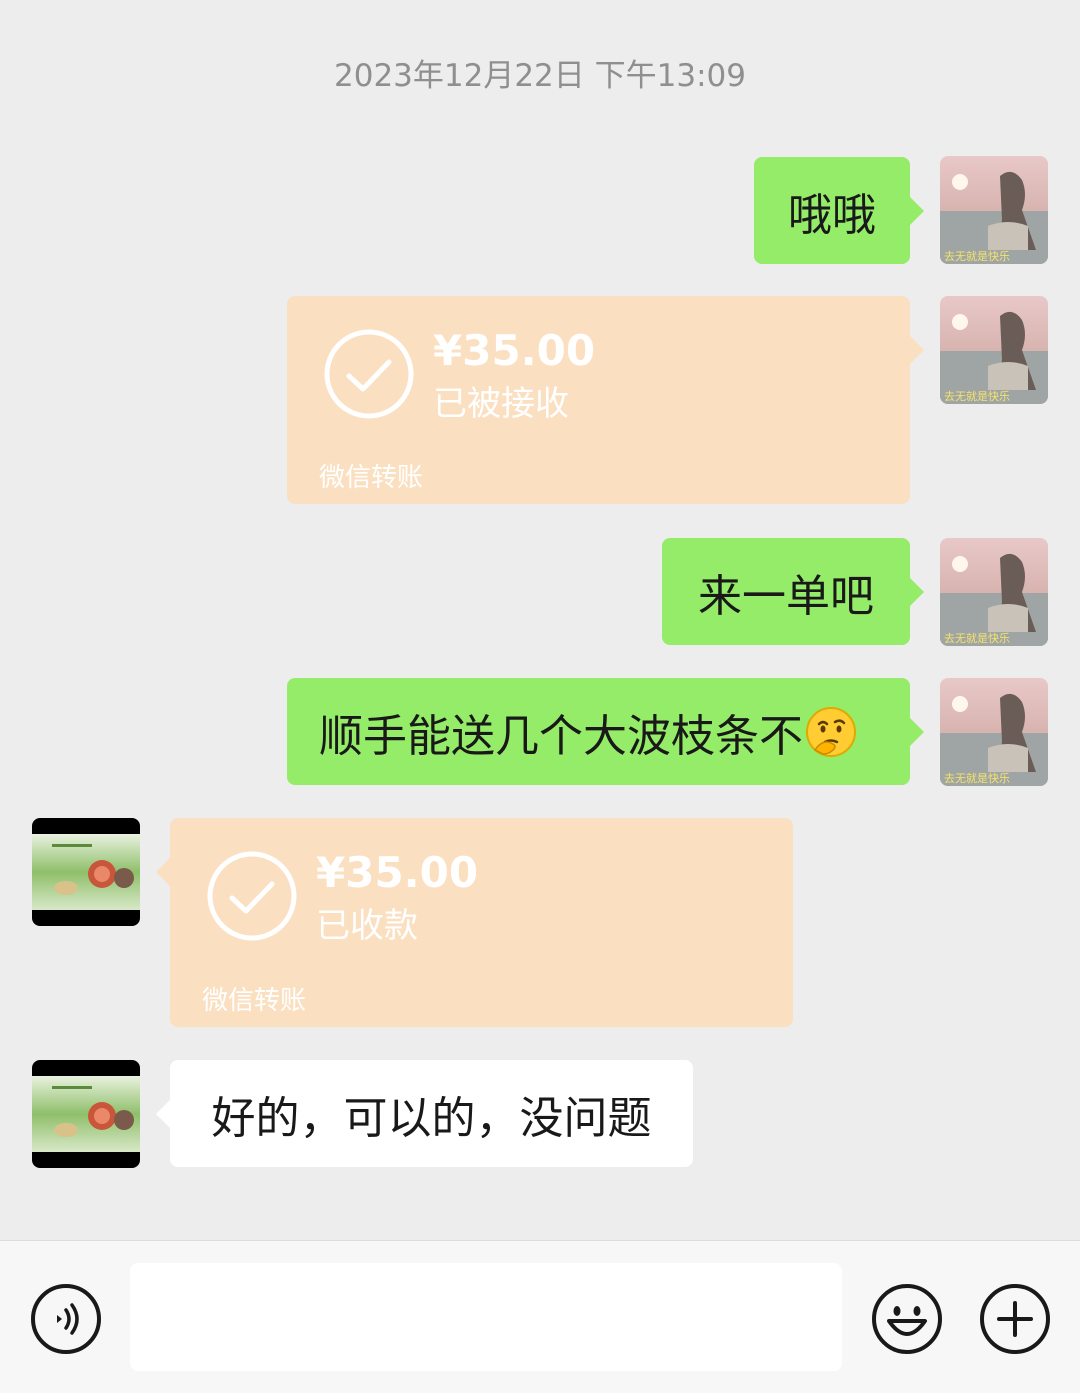 This screenshot has height=1393, width=1080. What do you see at coordinates (474, 922) in the screenshot?
I see `incoming-transfer-card: ¥35.00 已收款 微信转账` at bounding box center [474, 922].